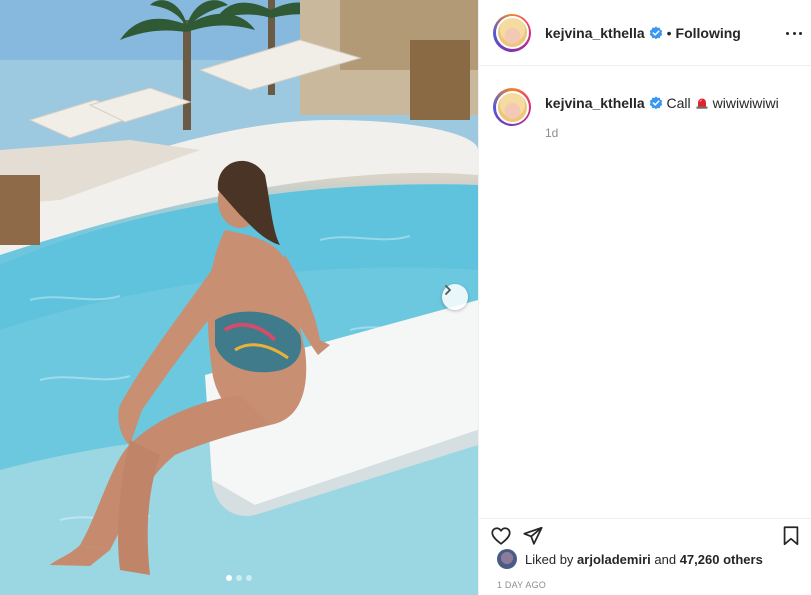 This screenshot has height=595, width=811. I want to click on liker-username: arjolademiri, so click(614, 559).